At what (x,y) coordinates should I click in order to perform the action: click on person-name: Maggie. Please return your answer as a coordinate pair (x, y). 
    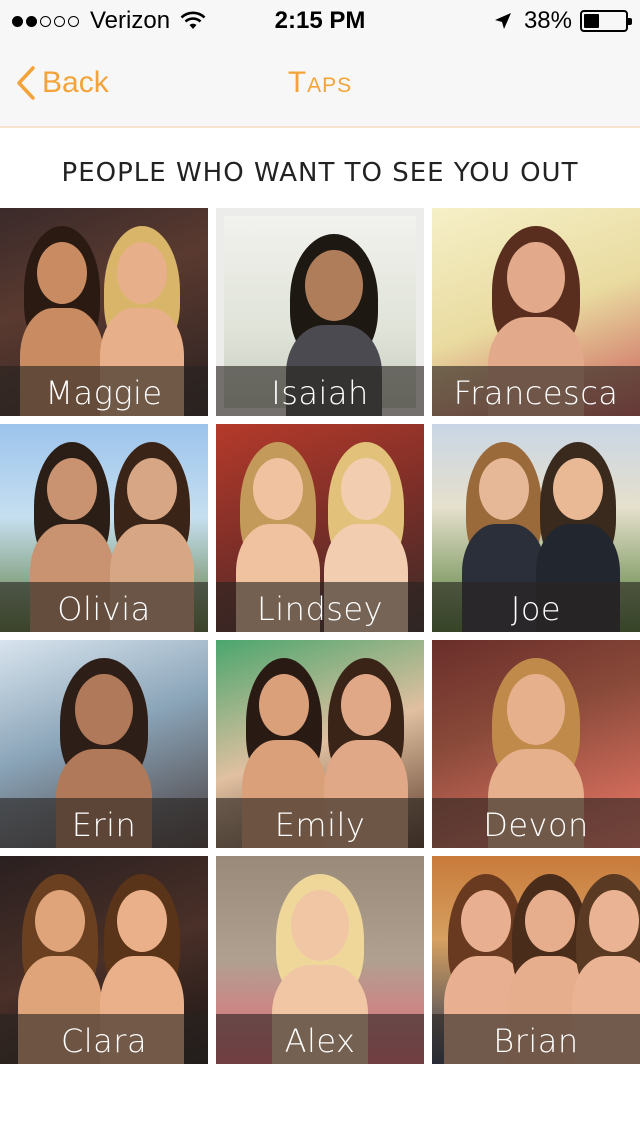
    Looking at the image, I should click on (104, 393).